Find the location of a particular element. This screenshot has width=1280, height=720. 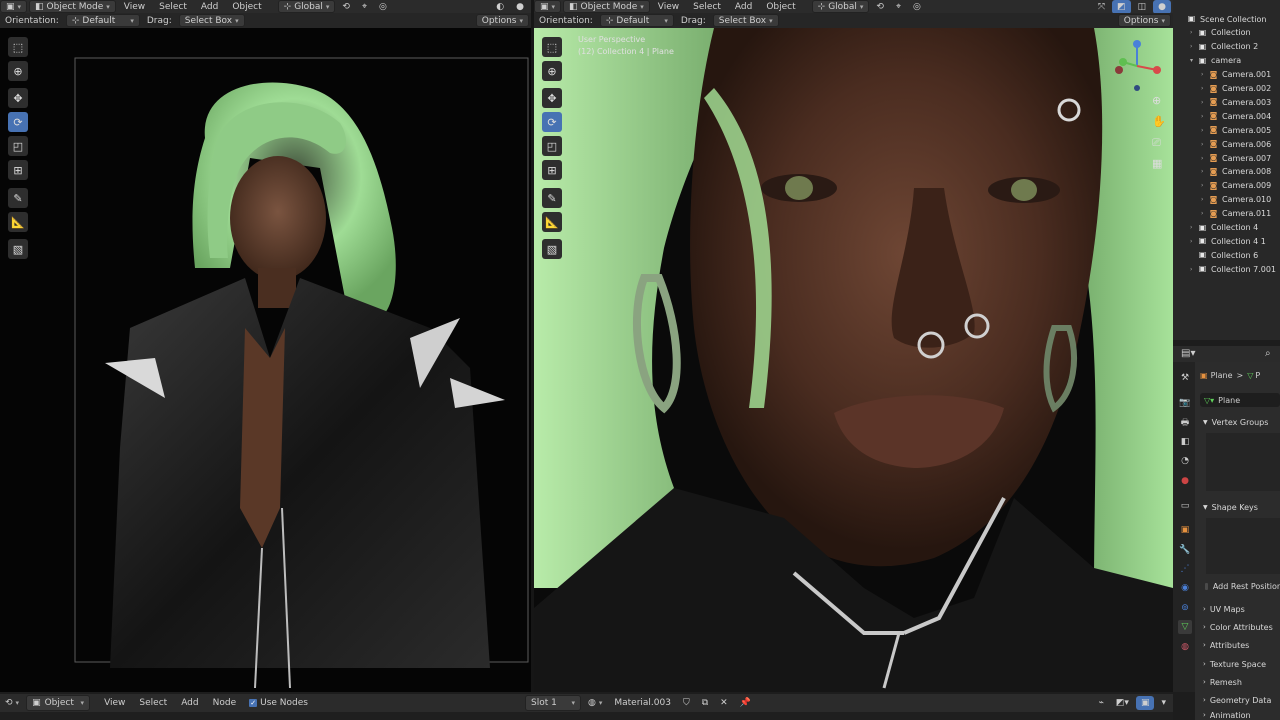

breadcrumb-object: Plane is located at coordinates (1222, 375).